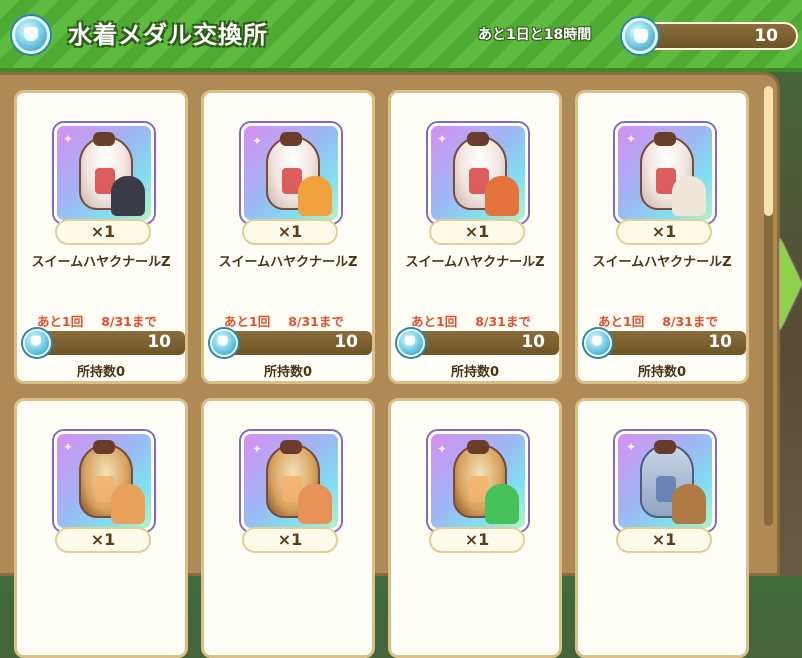  What do you see at coordinates (766, 36) in the screenshot?
I see `medal-balance-value: 10` at bounding box center [766, 36].